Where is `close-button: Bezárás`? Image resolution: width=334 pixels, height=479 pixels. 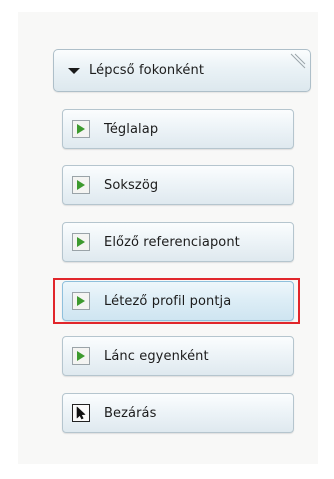 close-button: Bezárás is located at coordinates (178, 413).